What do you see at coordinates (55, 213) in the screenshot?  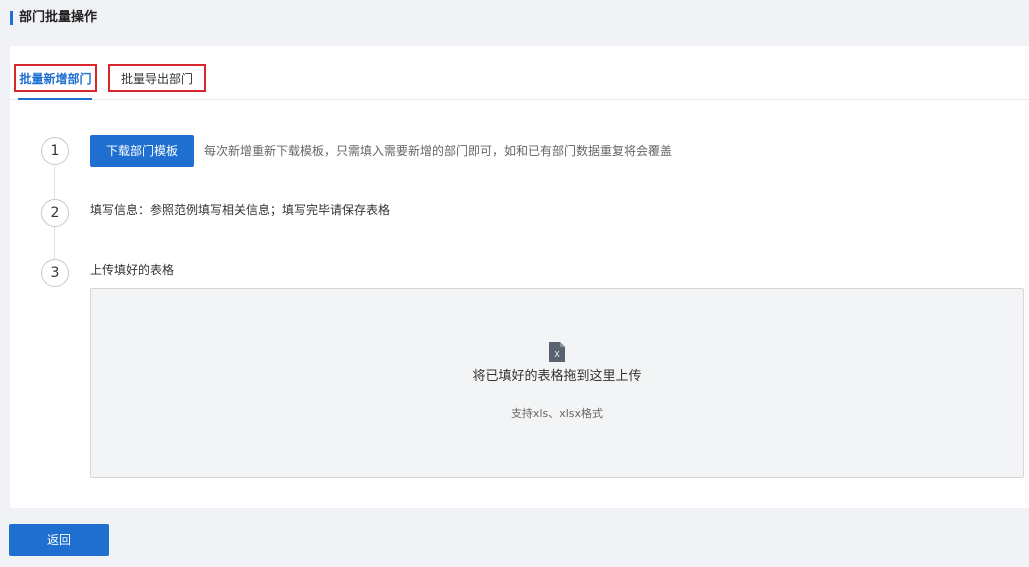 I see `step-number-2: 2` at bounding box center [55, 213].